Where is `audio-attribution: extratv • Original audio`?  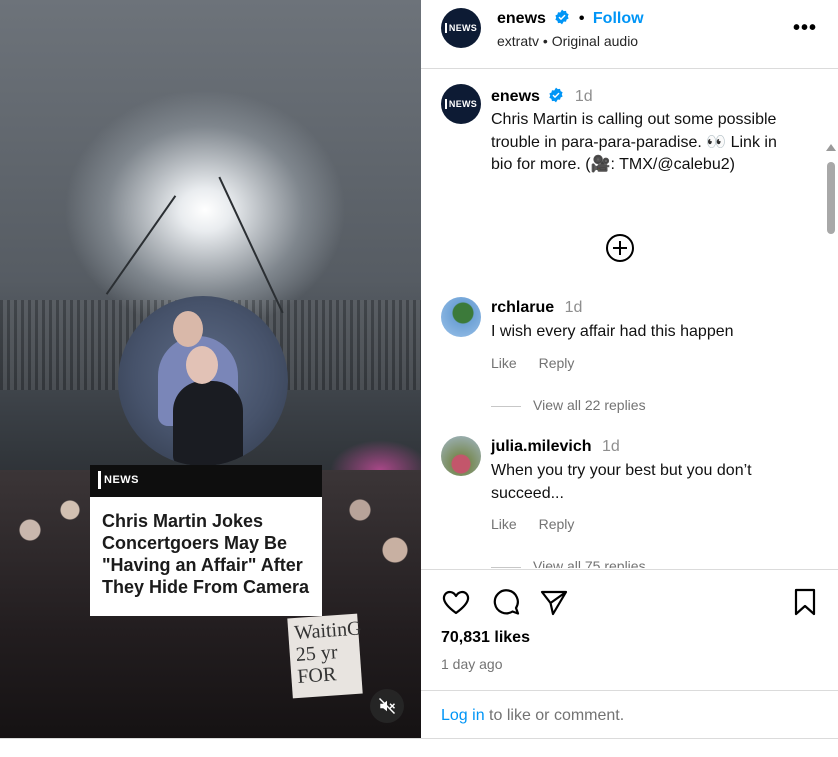
audio-attribution: extratv • Original audio is located at coordinates (567, 41).